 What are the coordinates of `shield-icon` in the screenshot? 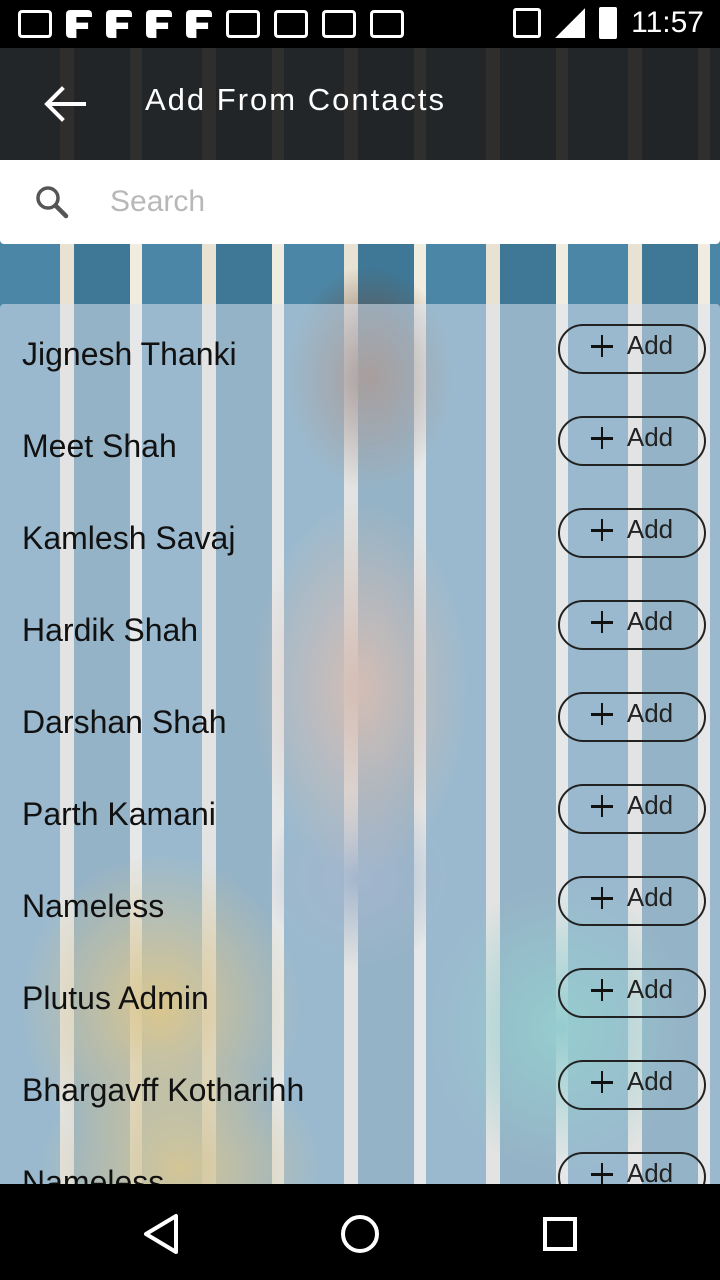 It's located at (291, 24).